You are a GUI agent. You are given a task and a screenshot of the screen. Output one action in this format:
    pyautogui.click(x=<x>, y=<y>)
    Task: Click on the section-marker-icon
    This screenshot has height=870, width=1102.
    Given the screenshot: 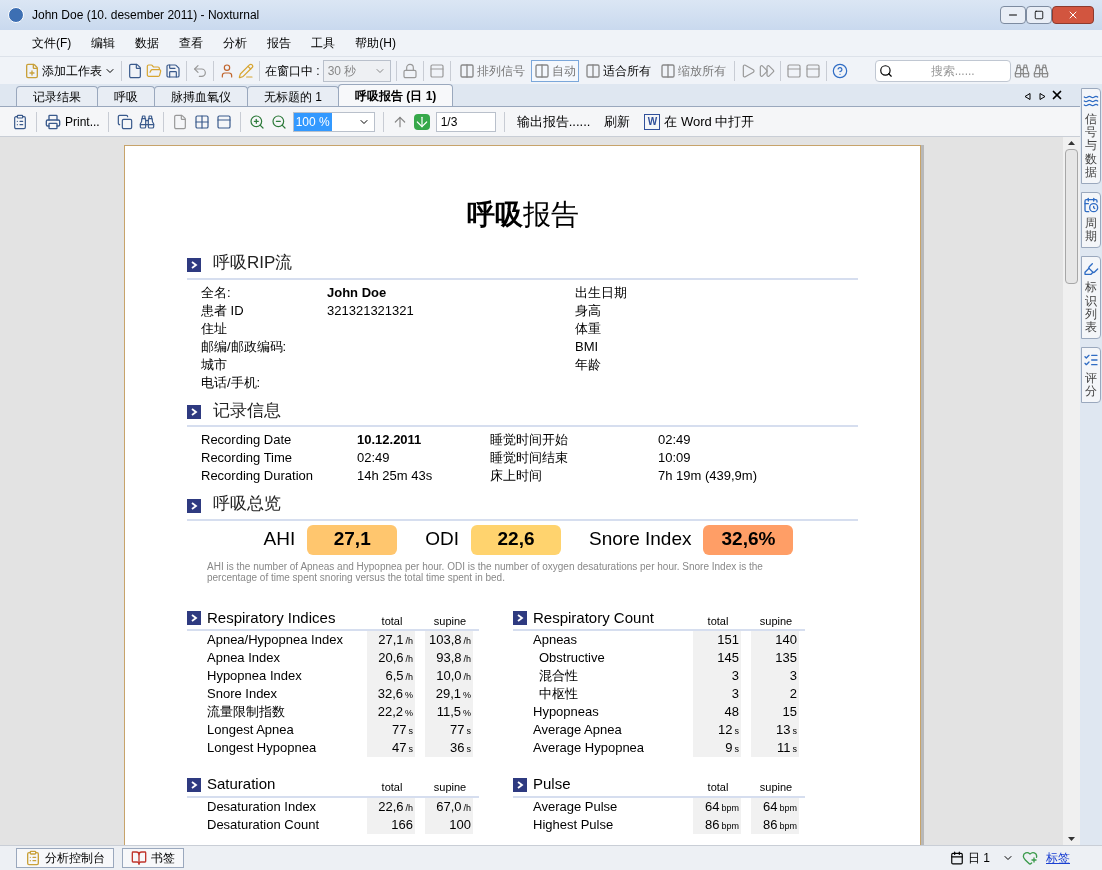 What is the action you would take?
    pyautogui.click(x=194, y=264)
    